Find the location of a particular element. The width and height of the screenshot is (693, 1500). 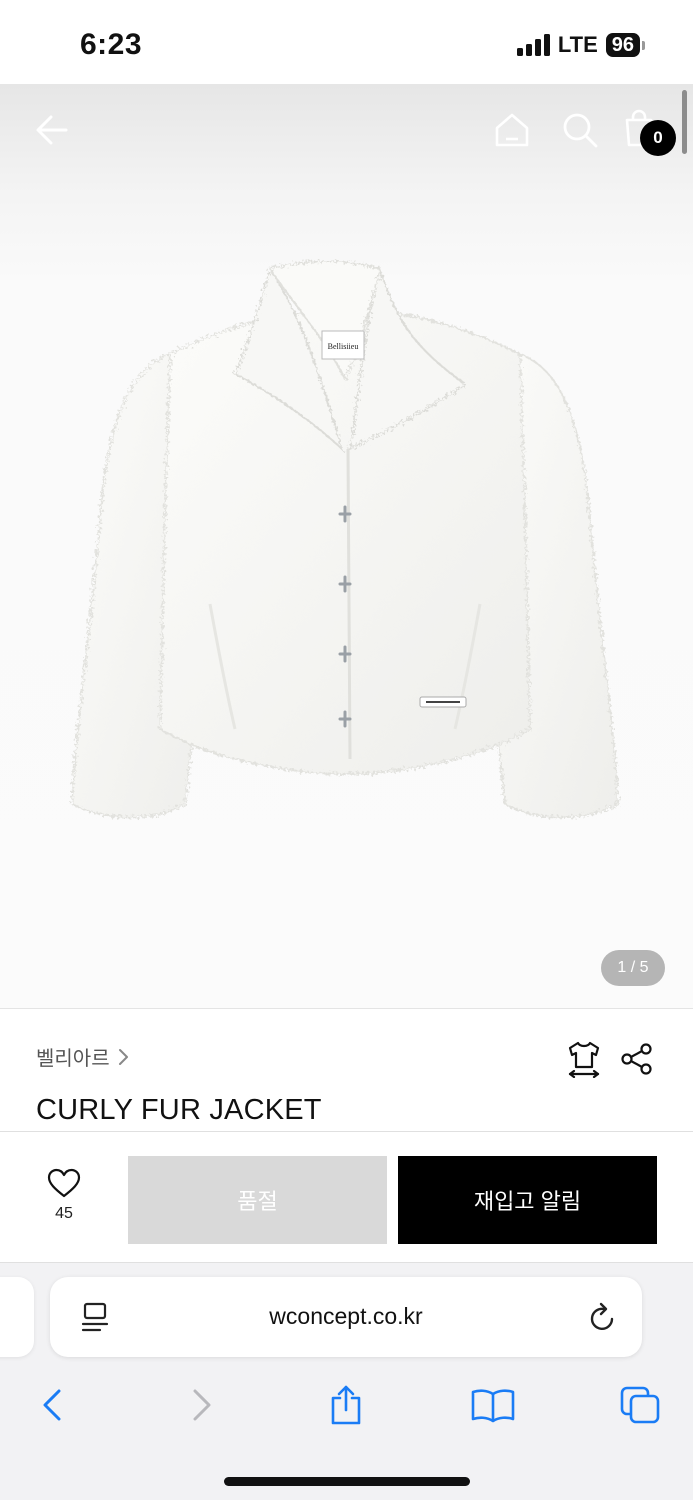

cart-count-badge: 0 is located at coordinates (658, 138).